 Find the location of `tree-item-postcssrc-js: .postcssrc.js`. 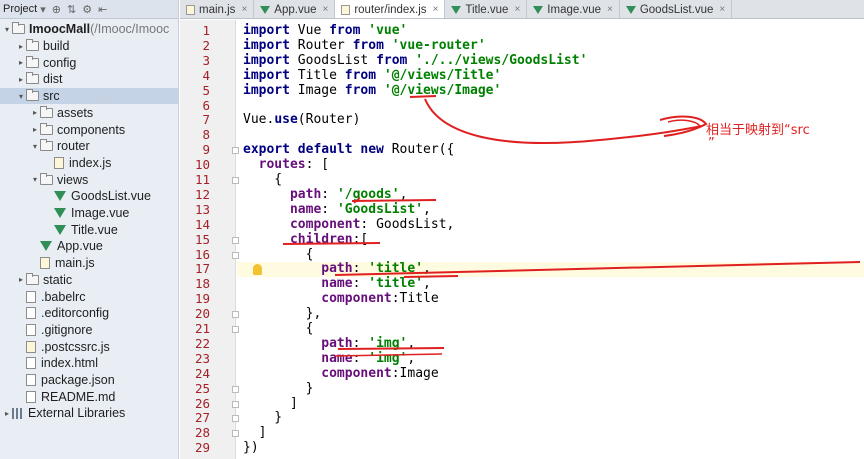

tree-item-postcssrc-js: .postcssrc.js is located at coordinates (89, 346).